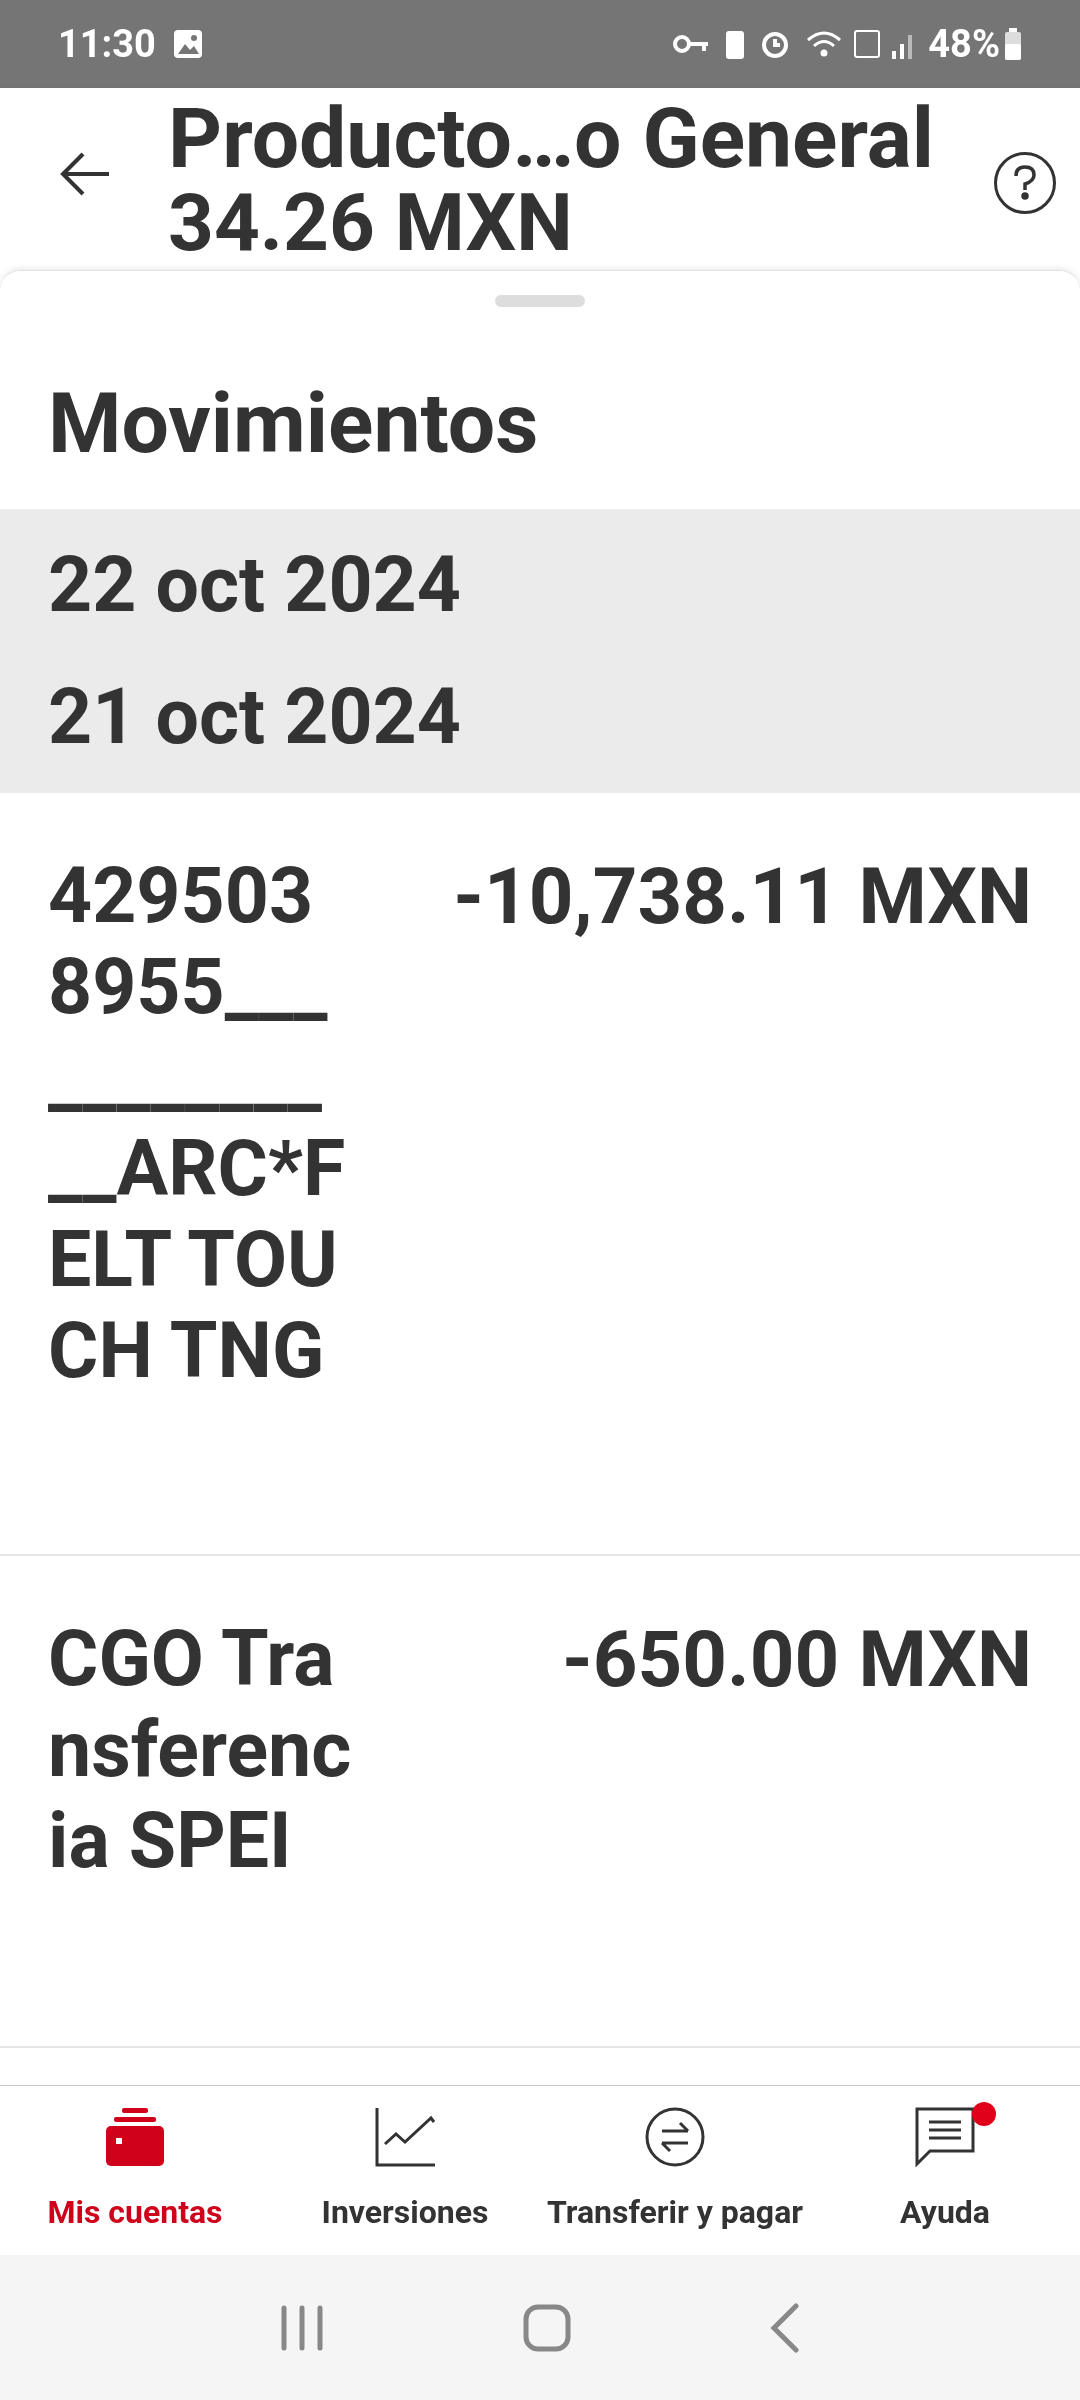  What do you see at coordinates (540, 301) in the screenshot?
I see `drag-handle` at bounding box center [540, 301].